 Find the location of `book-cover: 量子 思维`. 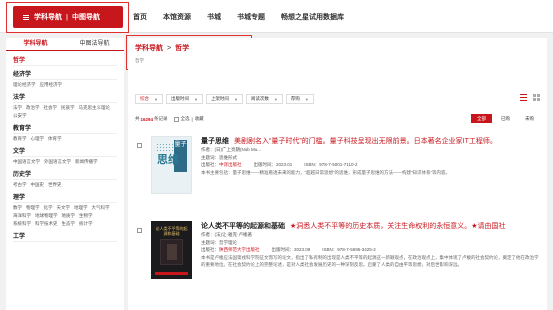

book-cover: 量子 思维 is located at coordinates (171, 165).